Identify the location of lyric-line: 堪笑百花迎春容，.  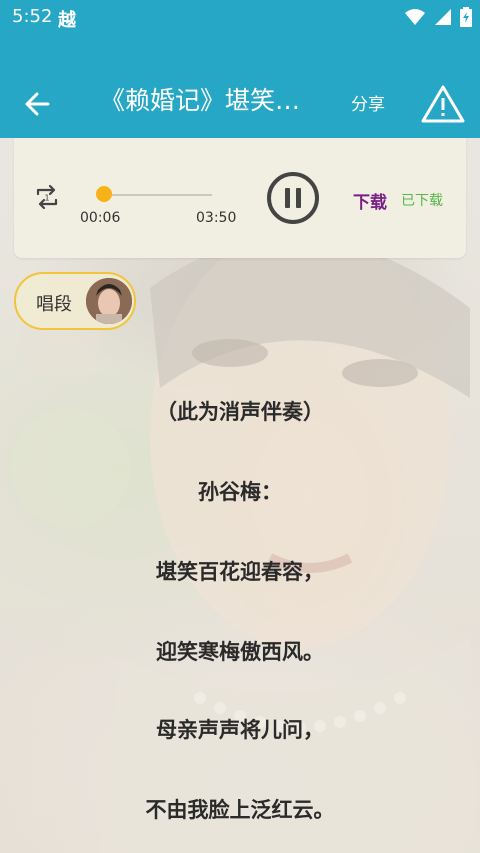
(240, 572).